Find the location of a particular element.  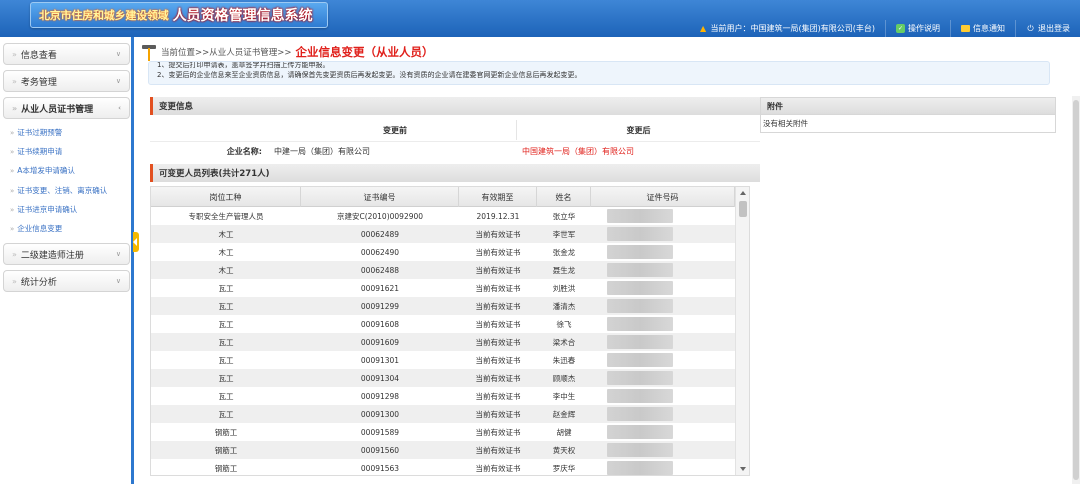

sidebar-item-cert-renewal: » 证书续期申请 is located at coordinates (36, 151).